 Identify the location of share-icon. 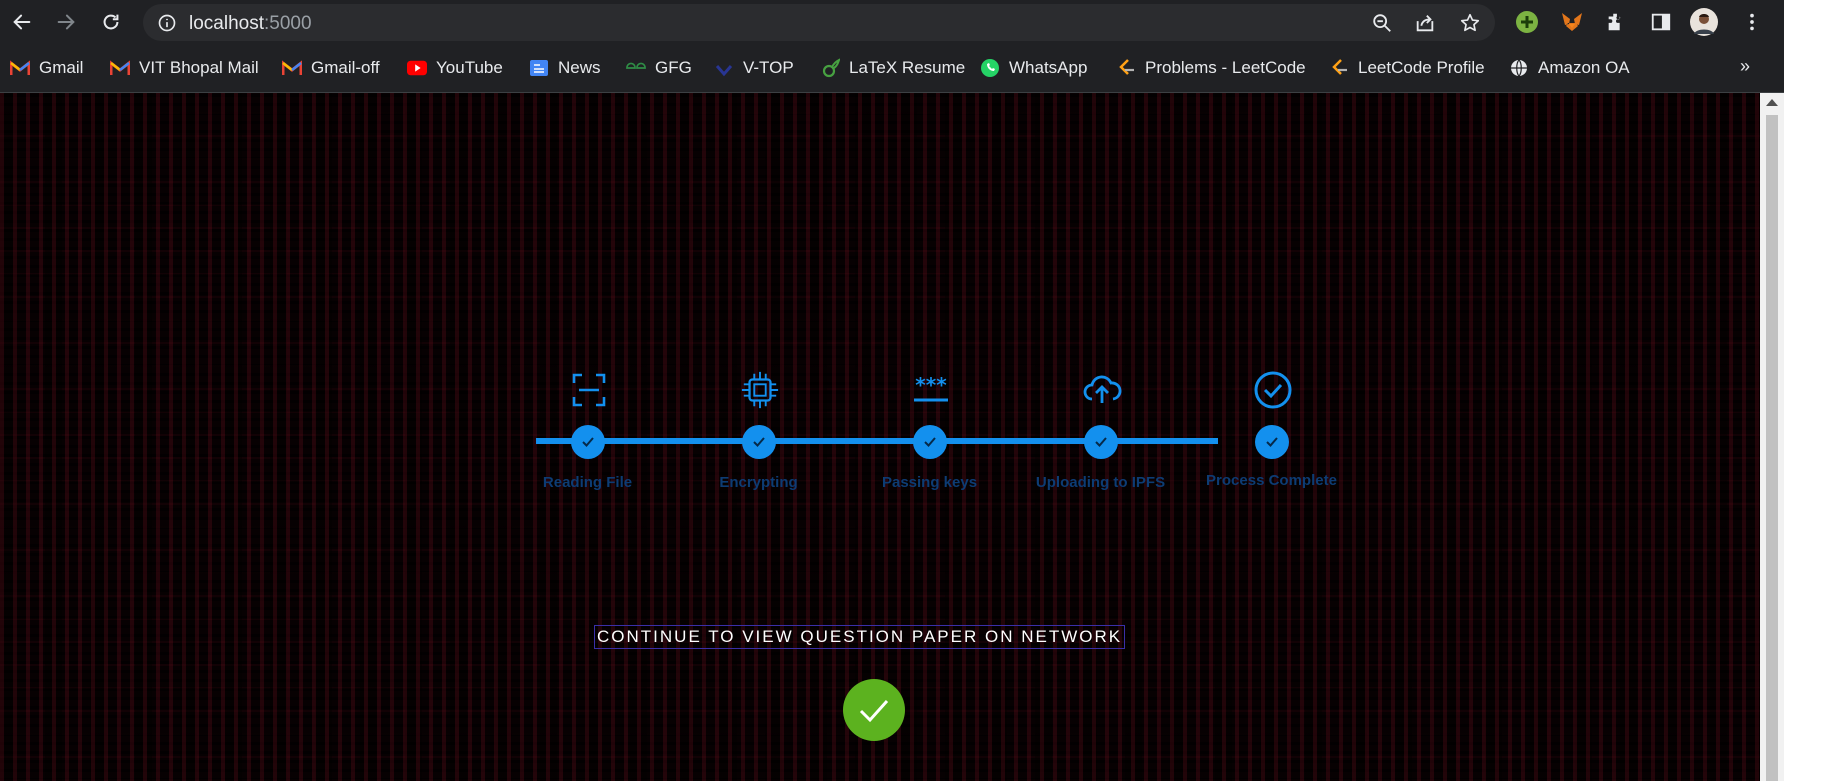
(1425, 23).